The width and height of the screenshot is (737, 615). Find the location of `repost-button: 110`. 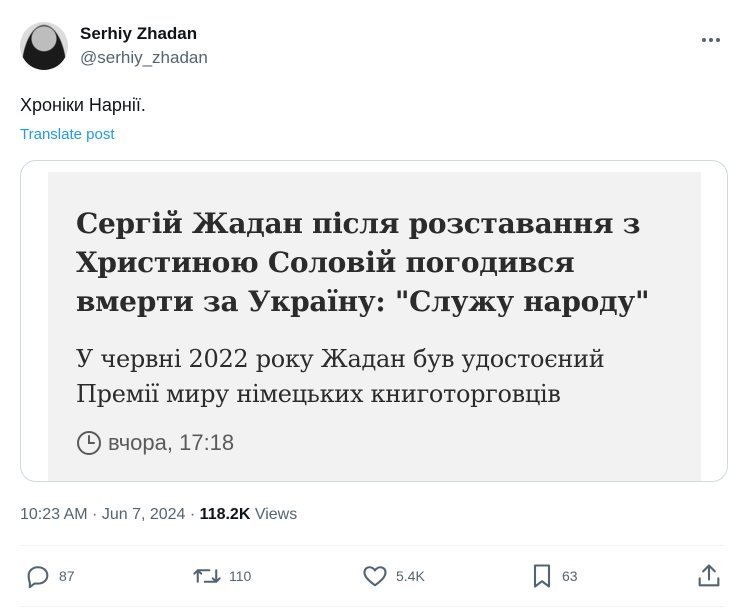

repost-button: 110 is located at coordinates (221, 576).